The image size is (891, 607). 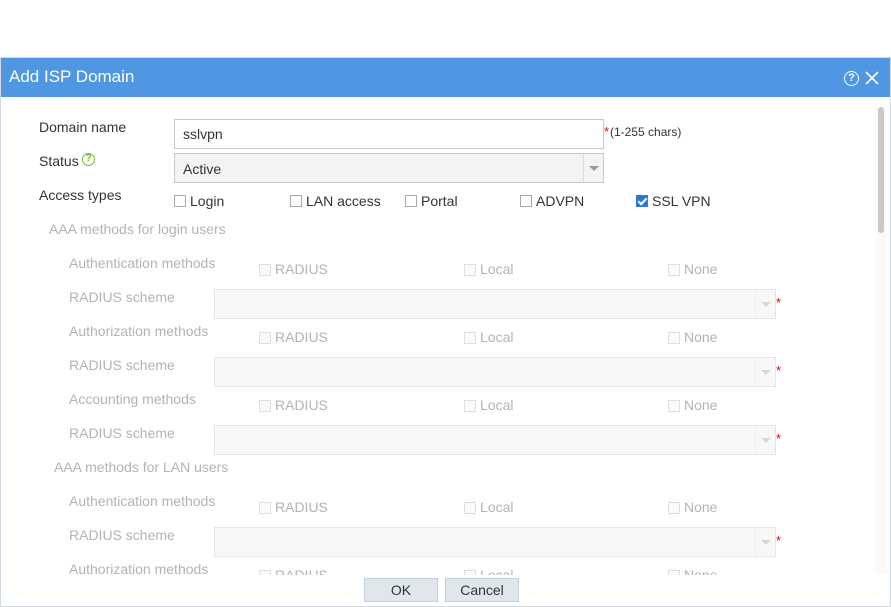 What do you see at coordinates (674, 406) in the screenshot?
I see `login-acct-none-checkbox` at bounding box center [674, 406].